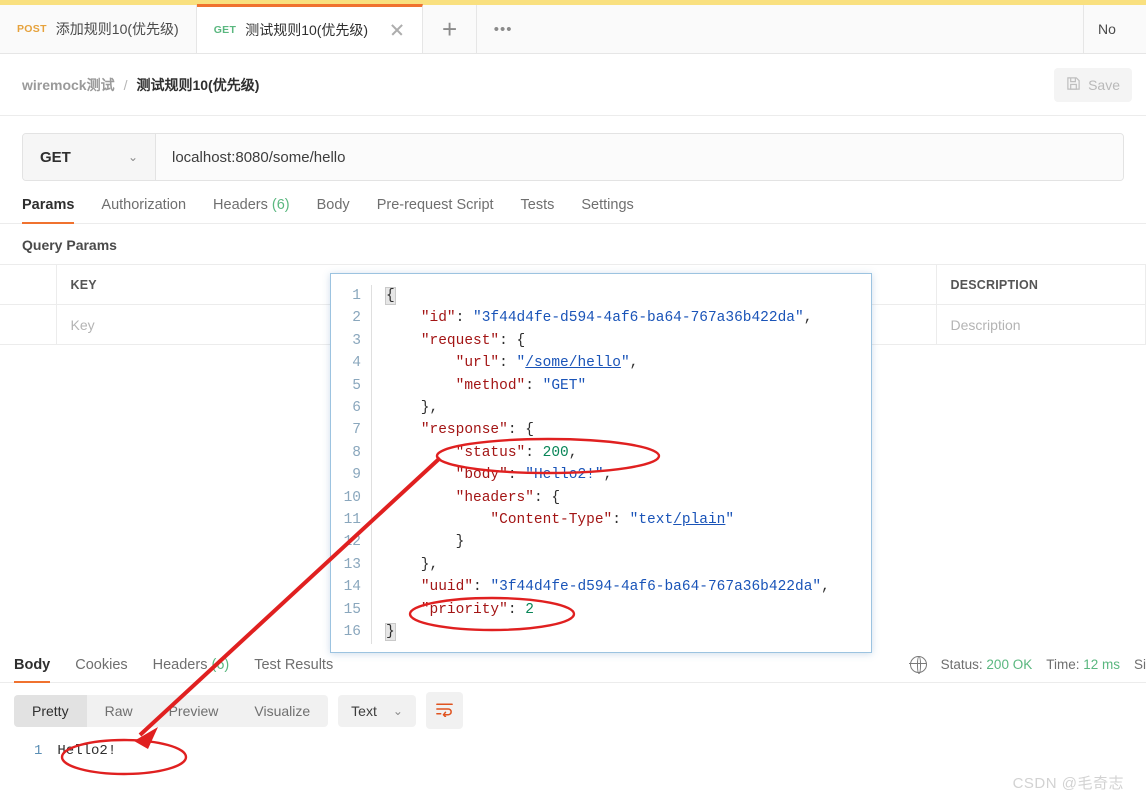 Image resolution: width=1146 pixels, height=803 pixels. What do you see at coordinates (50, 710) in the screenshot?
I see `view-mode-pretty: Pretty` at bounding box center [50, 710].